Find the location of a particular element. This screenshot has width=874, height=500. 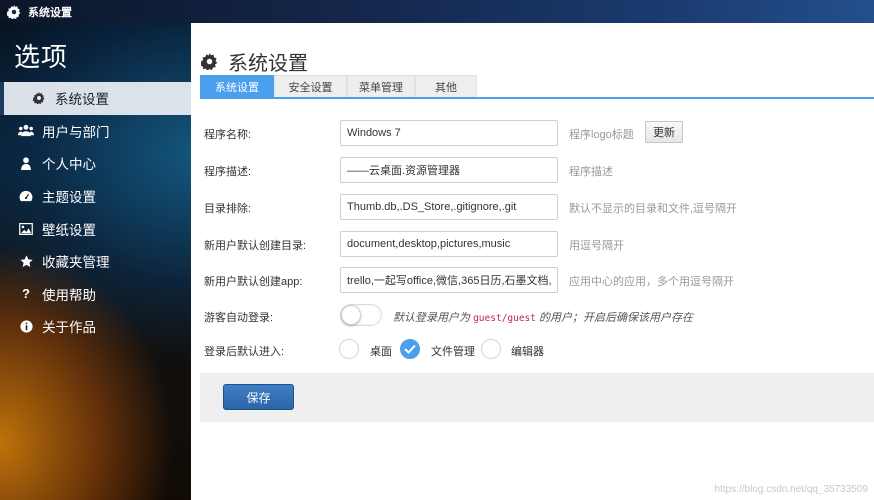

default-dirs-label: 新用户默认创建目录: is located at coordinates (255, 246).